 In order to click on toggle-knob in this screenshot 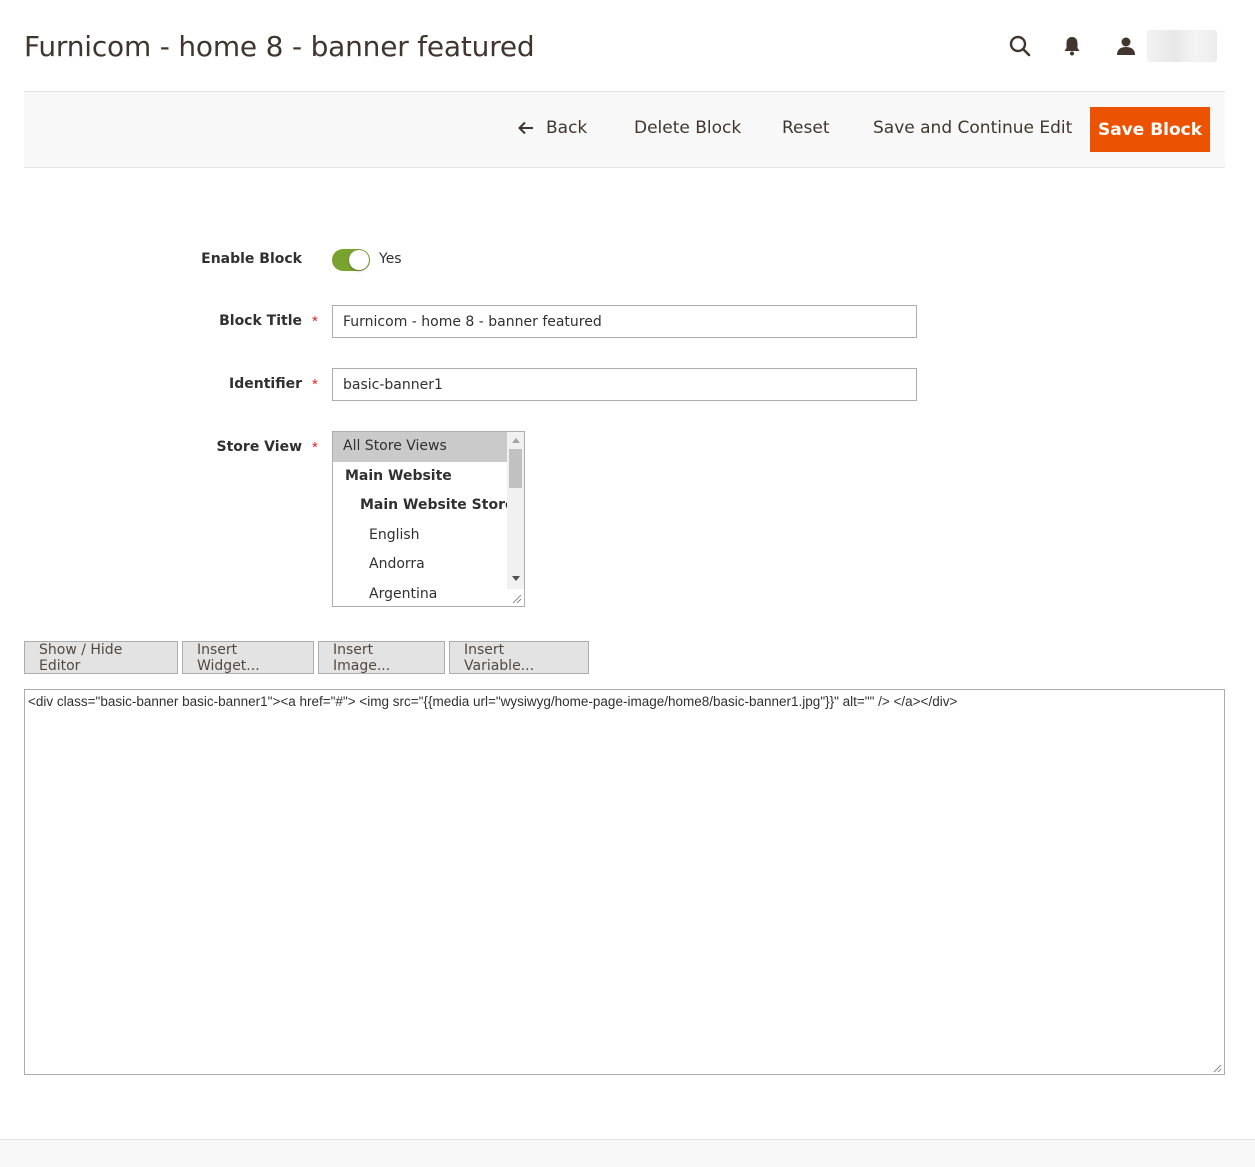, I will do `click(359, 260)`.